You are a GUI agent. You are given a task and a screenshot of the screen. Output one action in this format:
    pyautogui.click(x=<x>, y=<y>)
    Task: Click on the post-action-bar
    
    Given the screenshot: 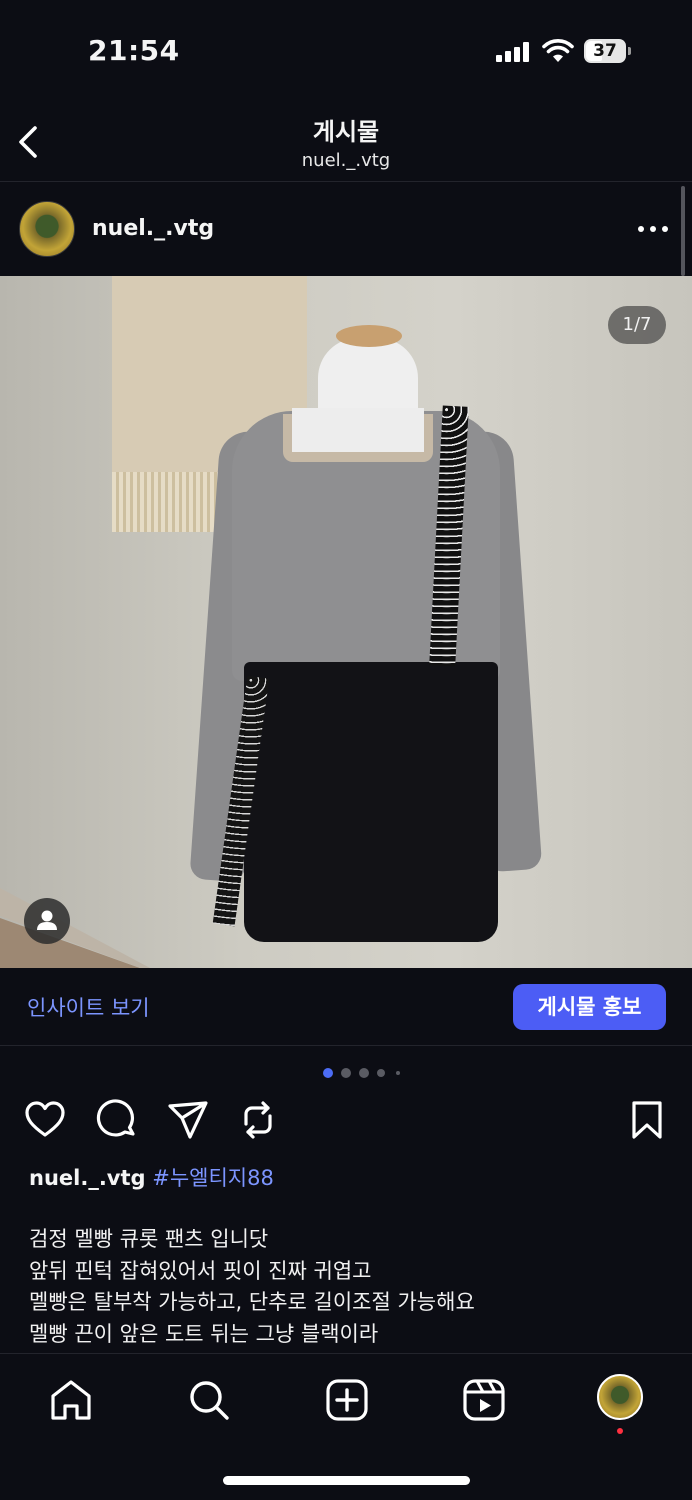 What is the action you would take?
    pyautogui.click(x=346, y=1121)
    